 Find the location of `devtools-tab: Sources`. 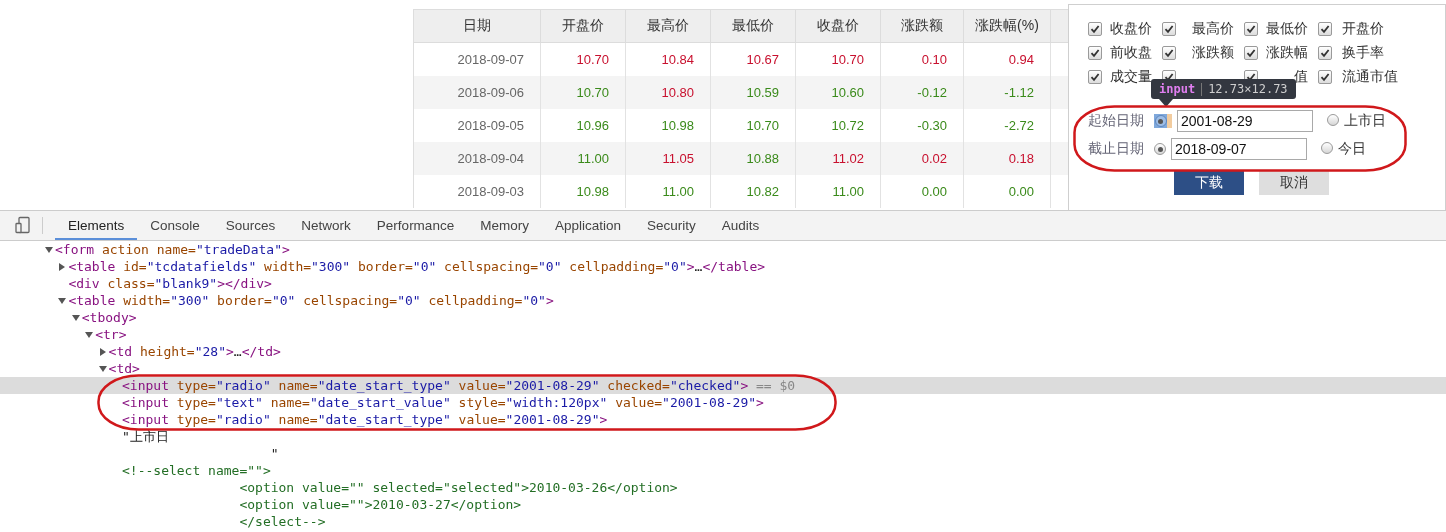

devtools-tab: Sources is located at coordinates (250, 225).